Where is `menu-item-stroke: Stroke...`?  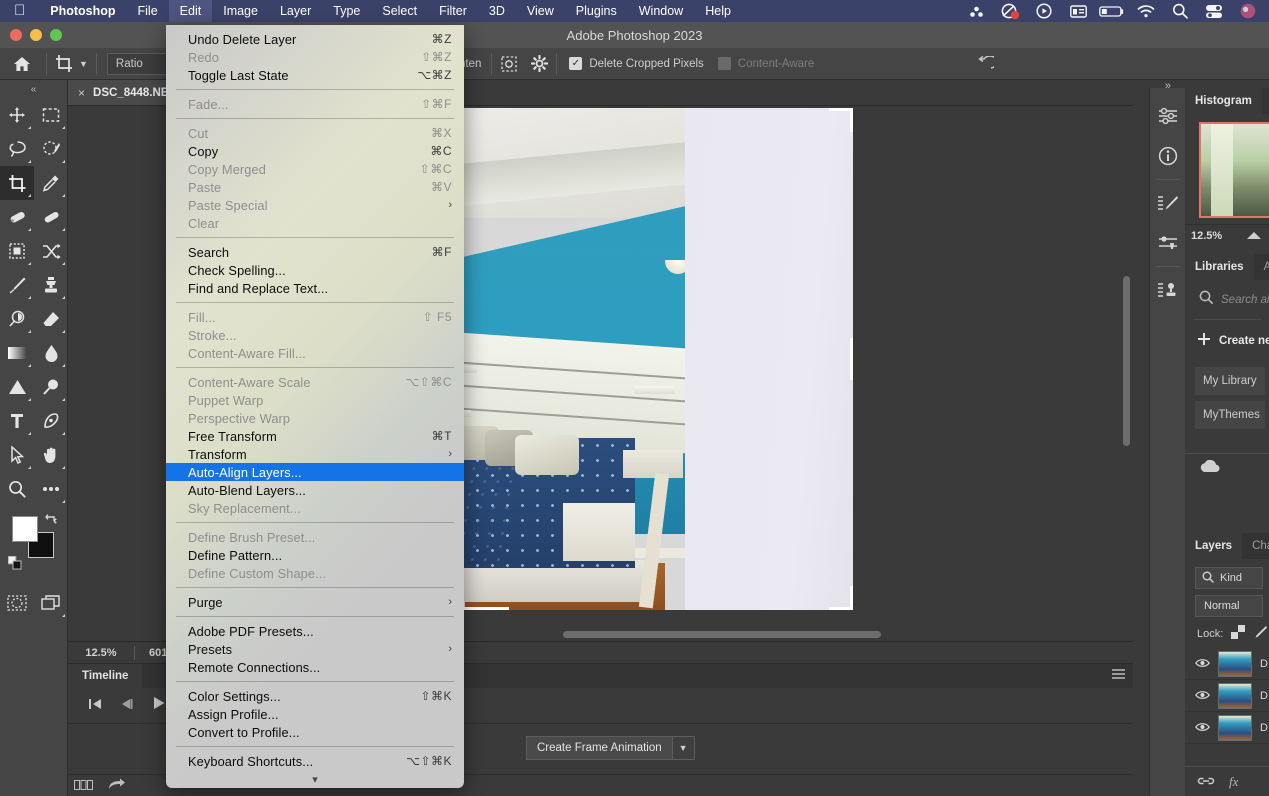 menu-item-stroke: Stroke... is located at coordinates (315, 335).